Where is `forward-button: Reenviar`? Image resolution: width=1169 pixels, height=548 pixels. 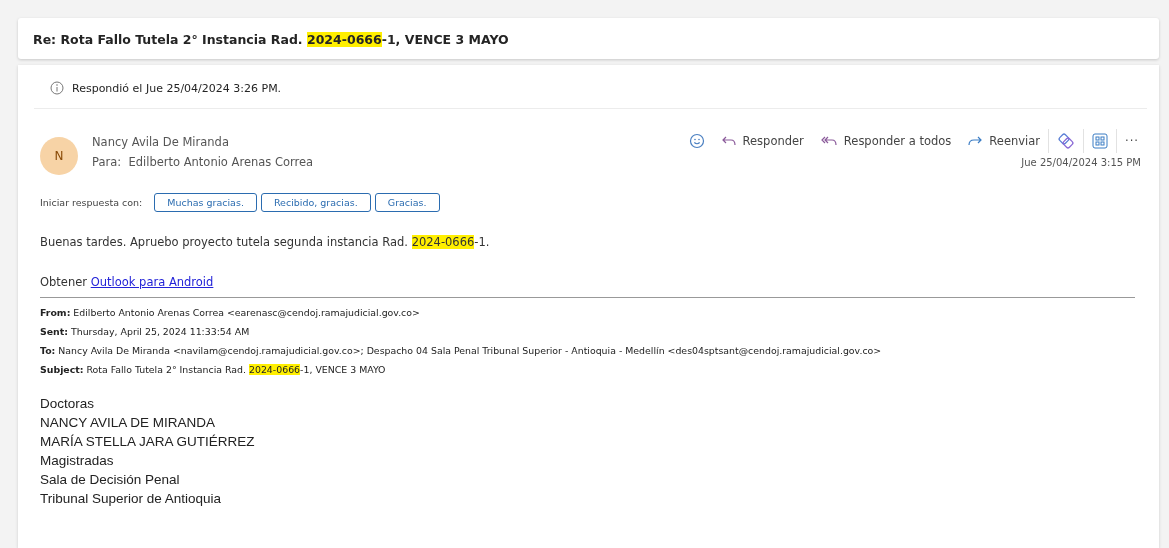
forward-button: Reenviar is located at coordinates (1004, 141).